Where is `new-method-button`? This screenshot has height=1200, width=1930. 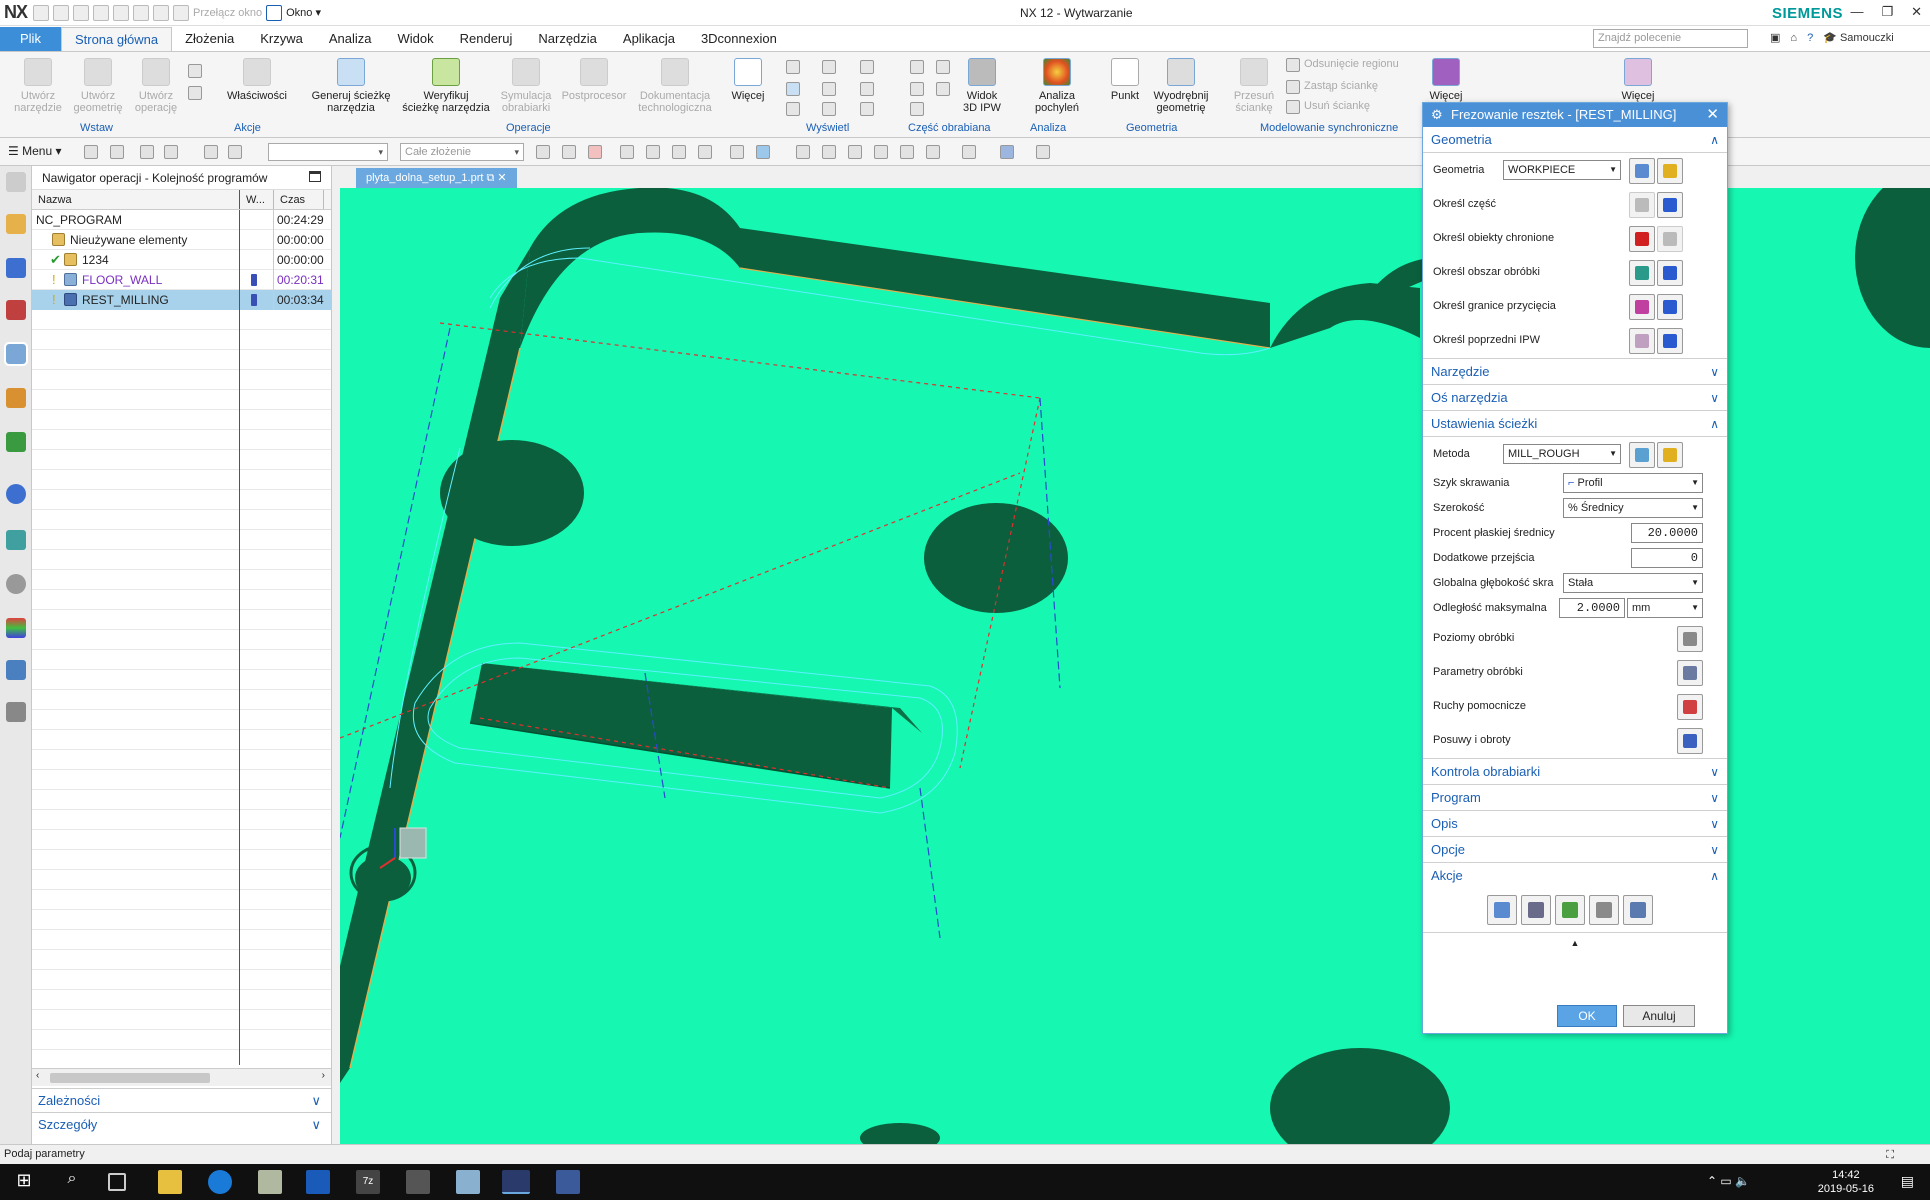
new-method-button is located at coordinates (1642, 455).